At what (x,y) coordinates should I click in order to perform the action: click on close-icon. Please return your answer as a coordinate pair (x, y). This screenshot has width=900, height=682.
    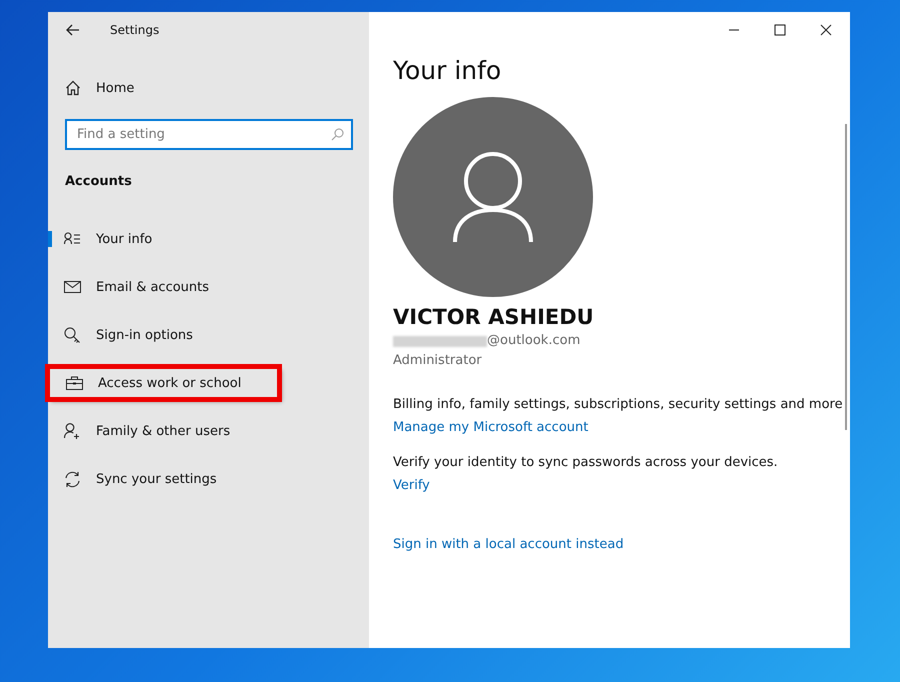
    Looking at the image, I should click on (826, 30).